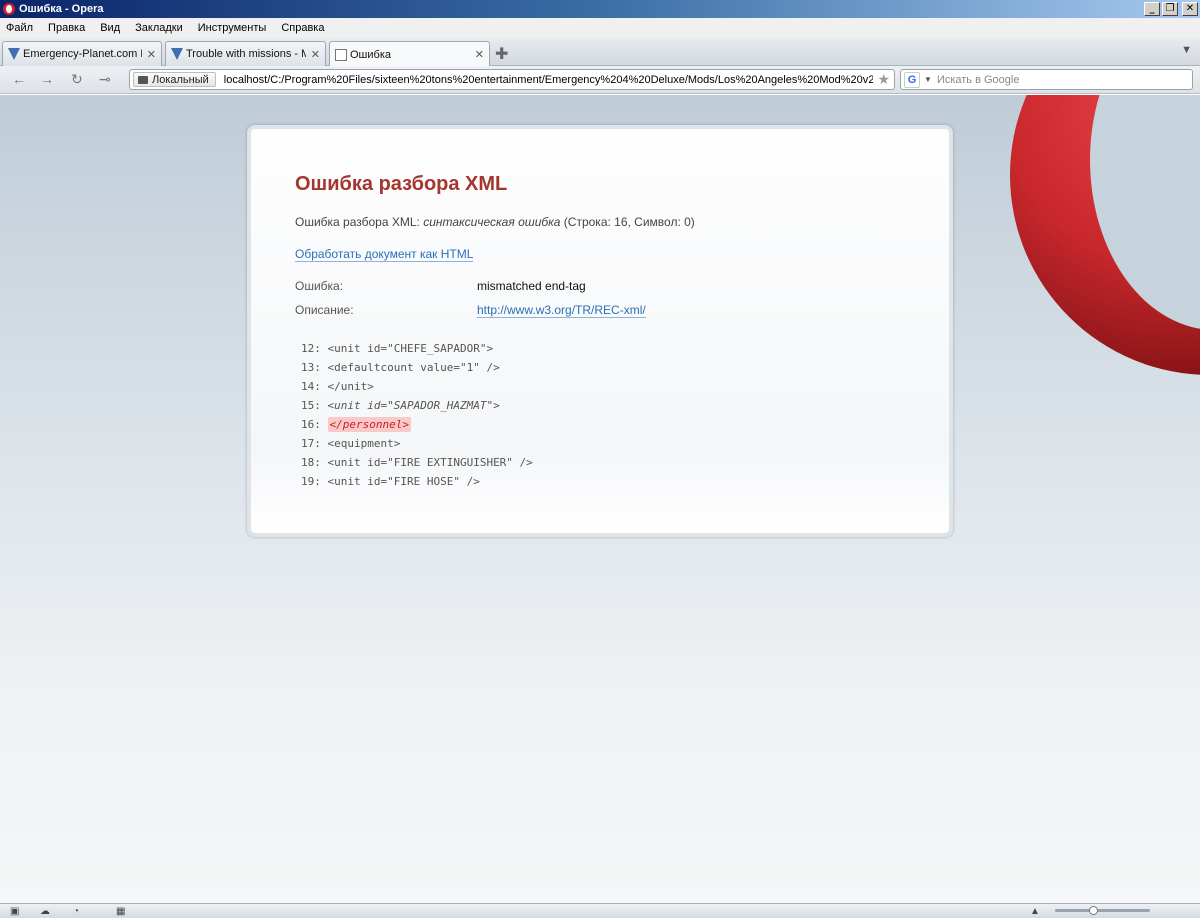  What do you see at coordinates (430, 462) in the screenshot?
I see `line-text: <unit id="FIRE EXTINGUISHER" />` at bounding box center [430, 462].